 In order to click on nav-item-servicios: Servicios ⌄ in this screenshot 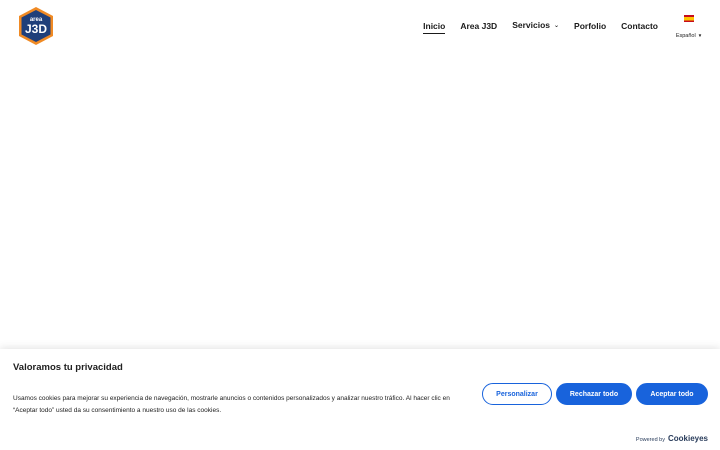, I will do `click(535, 25)`.